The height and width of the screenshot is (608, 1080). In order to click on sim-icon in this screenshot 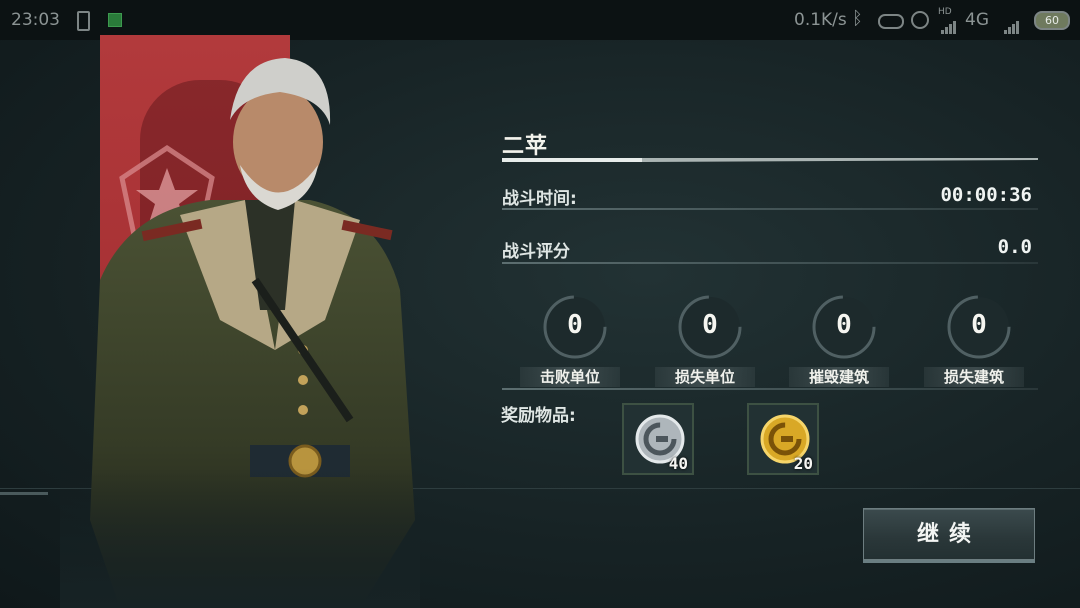, I will do `click(83, 21)`.